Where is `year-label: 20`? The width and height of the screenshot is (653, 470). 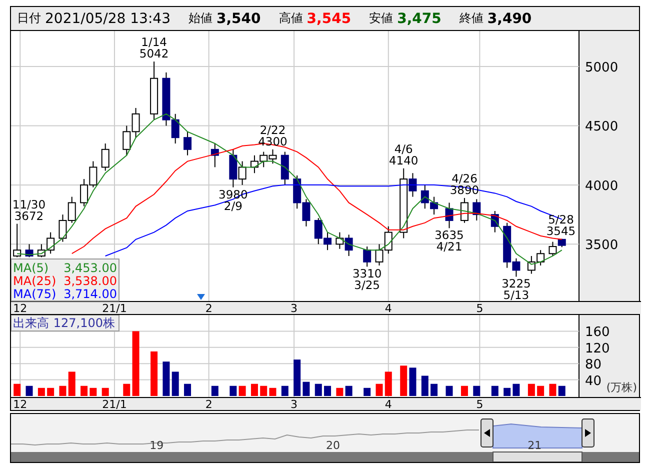
year-label: 20 is located at coordinates (333, 445).